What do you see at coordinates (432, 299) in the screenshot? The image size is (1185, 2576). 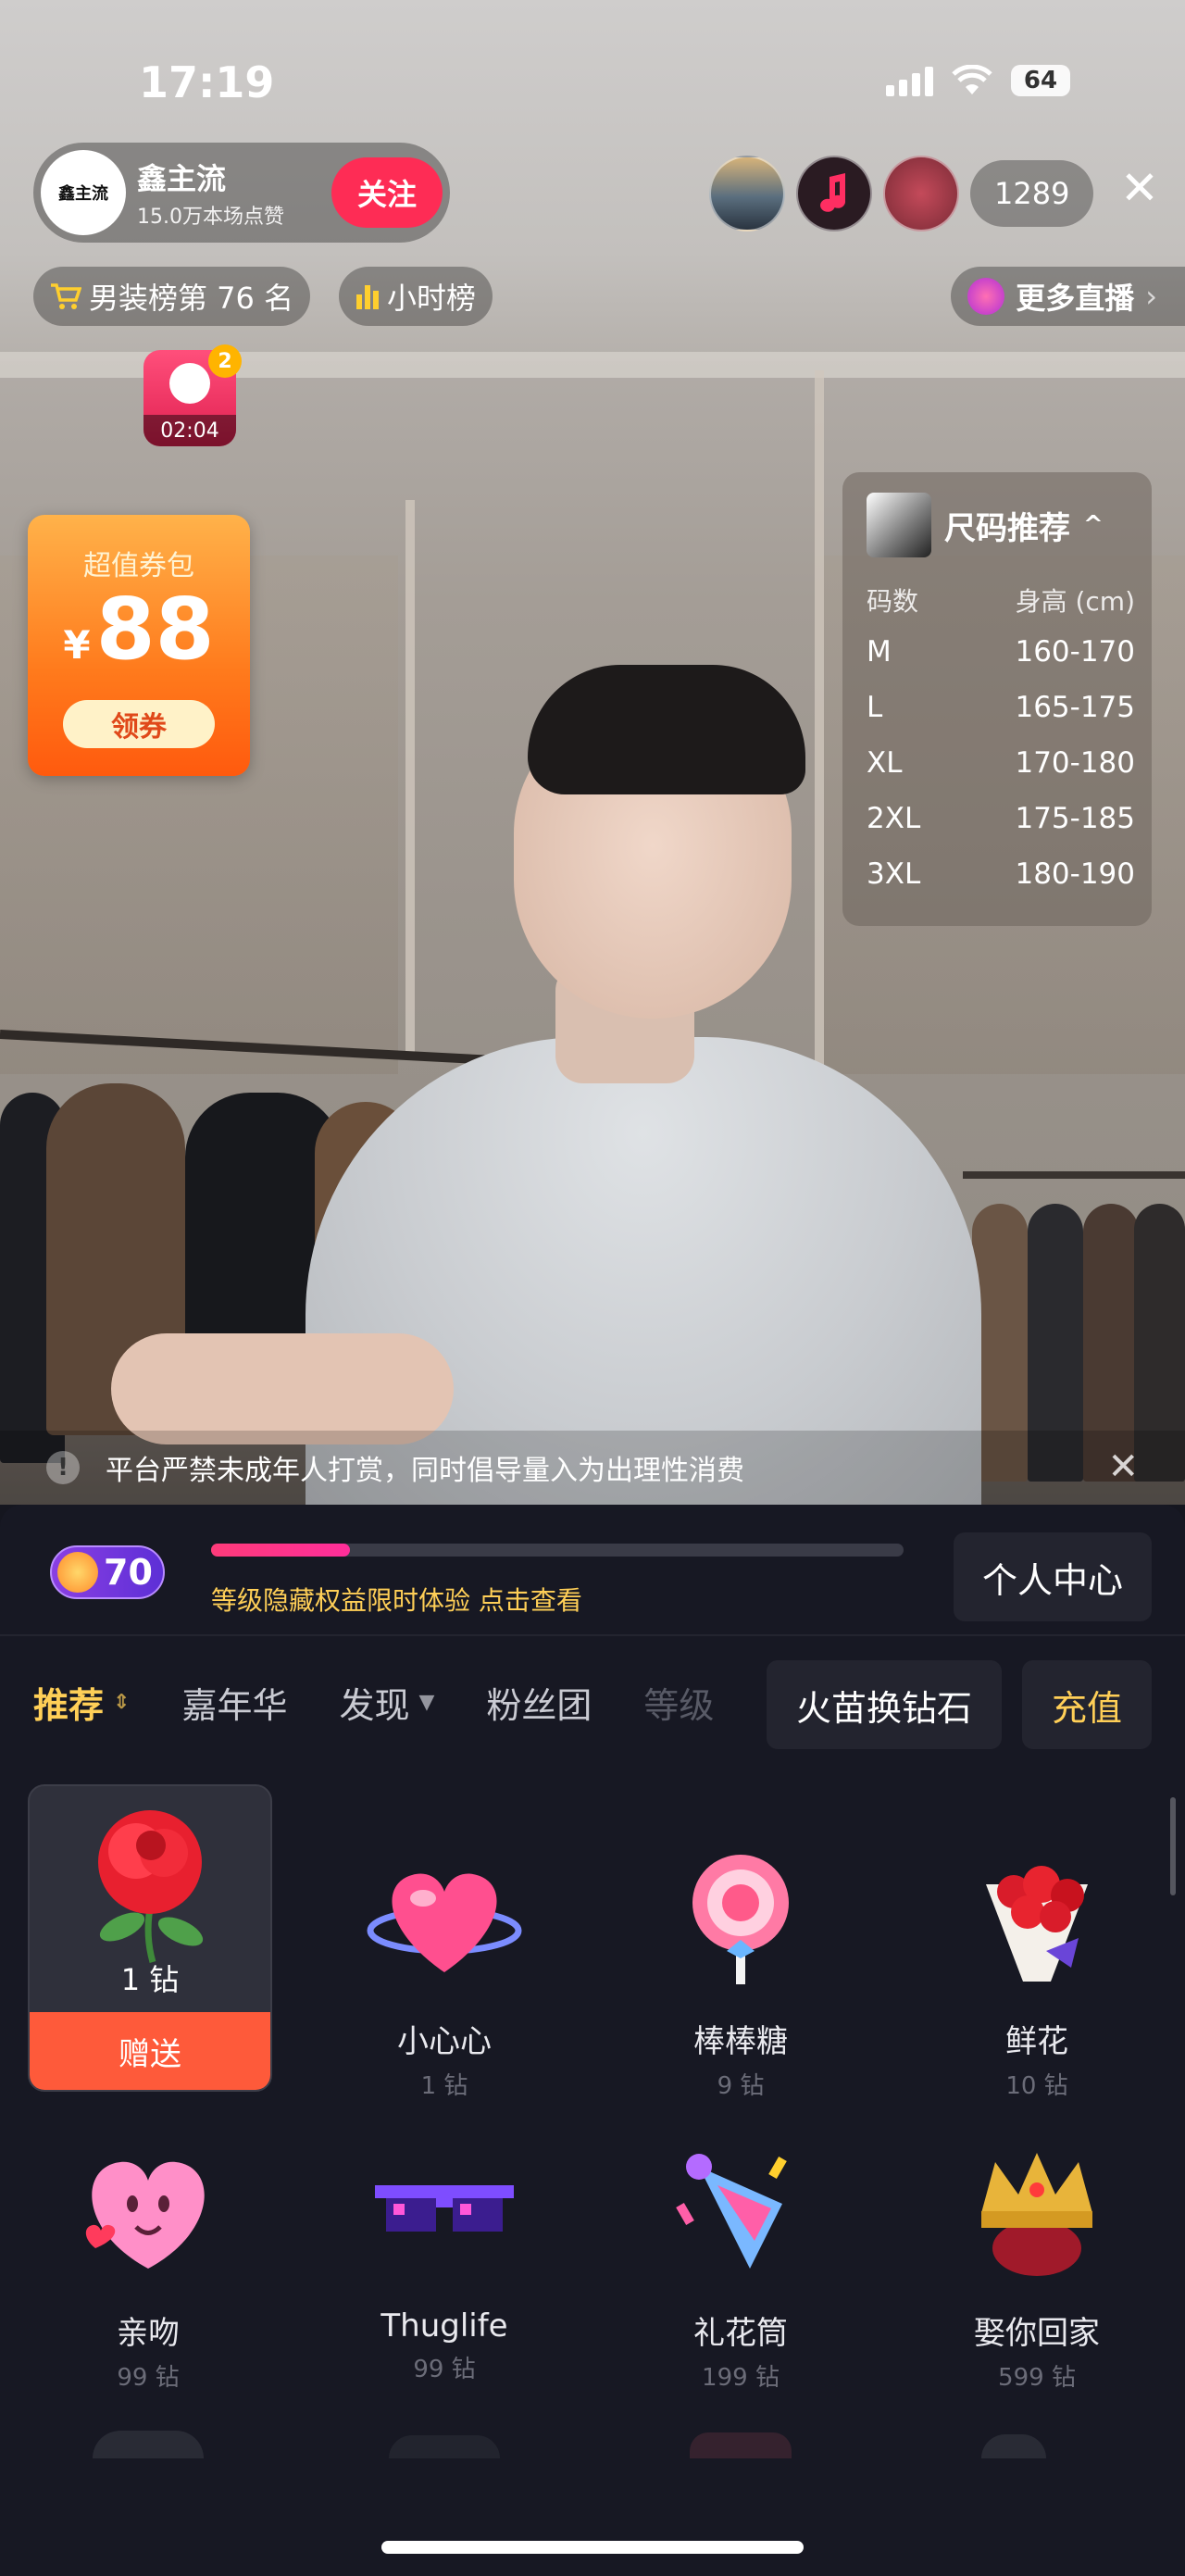 I see `hour-rank-label: 小时榜` at bounding box center [432, 299].